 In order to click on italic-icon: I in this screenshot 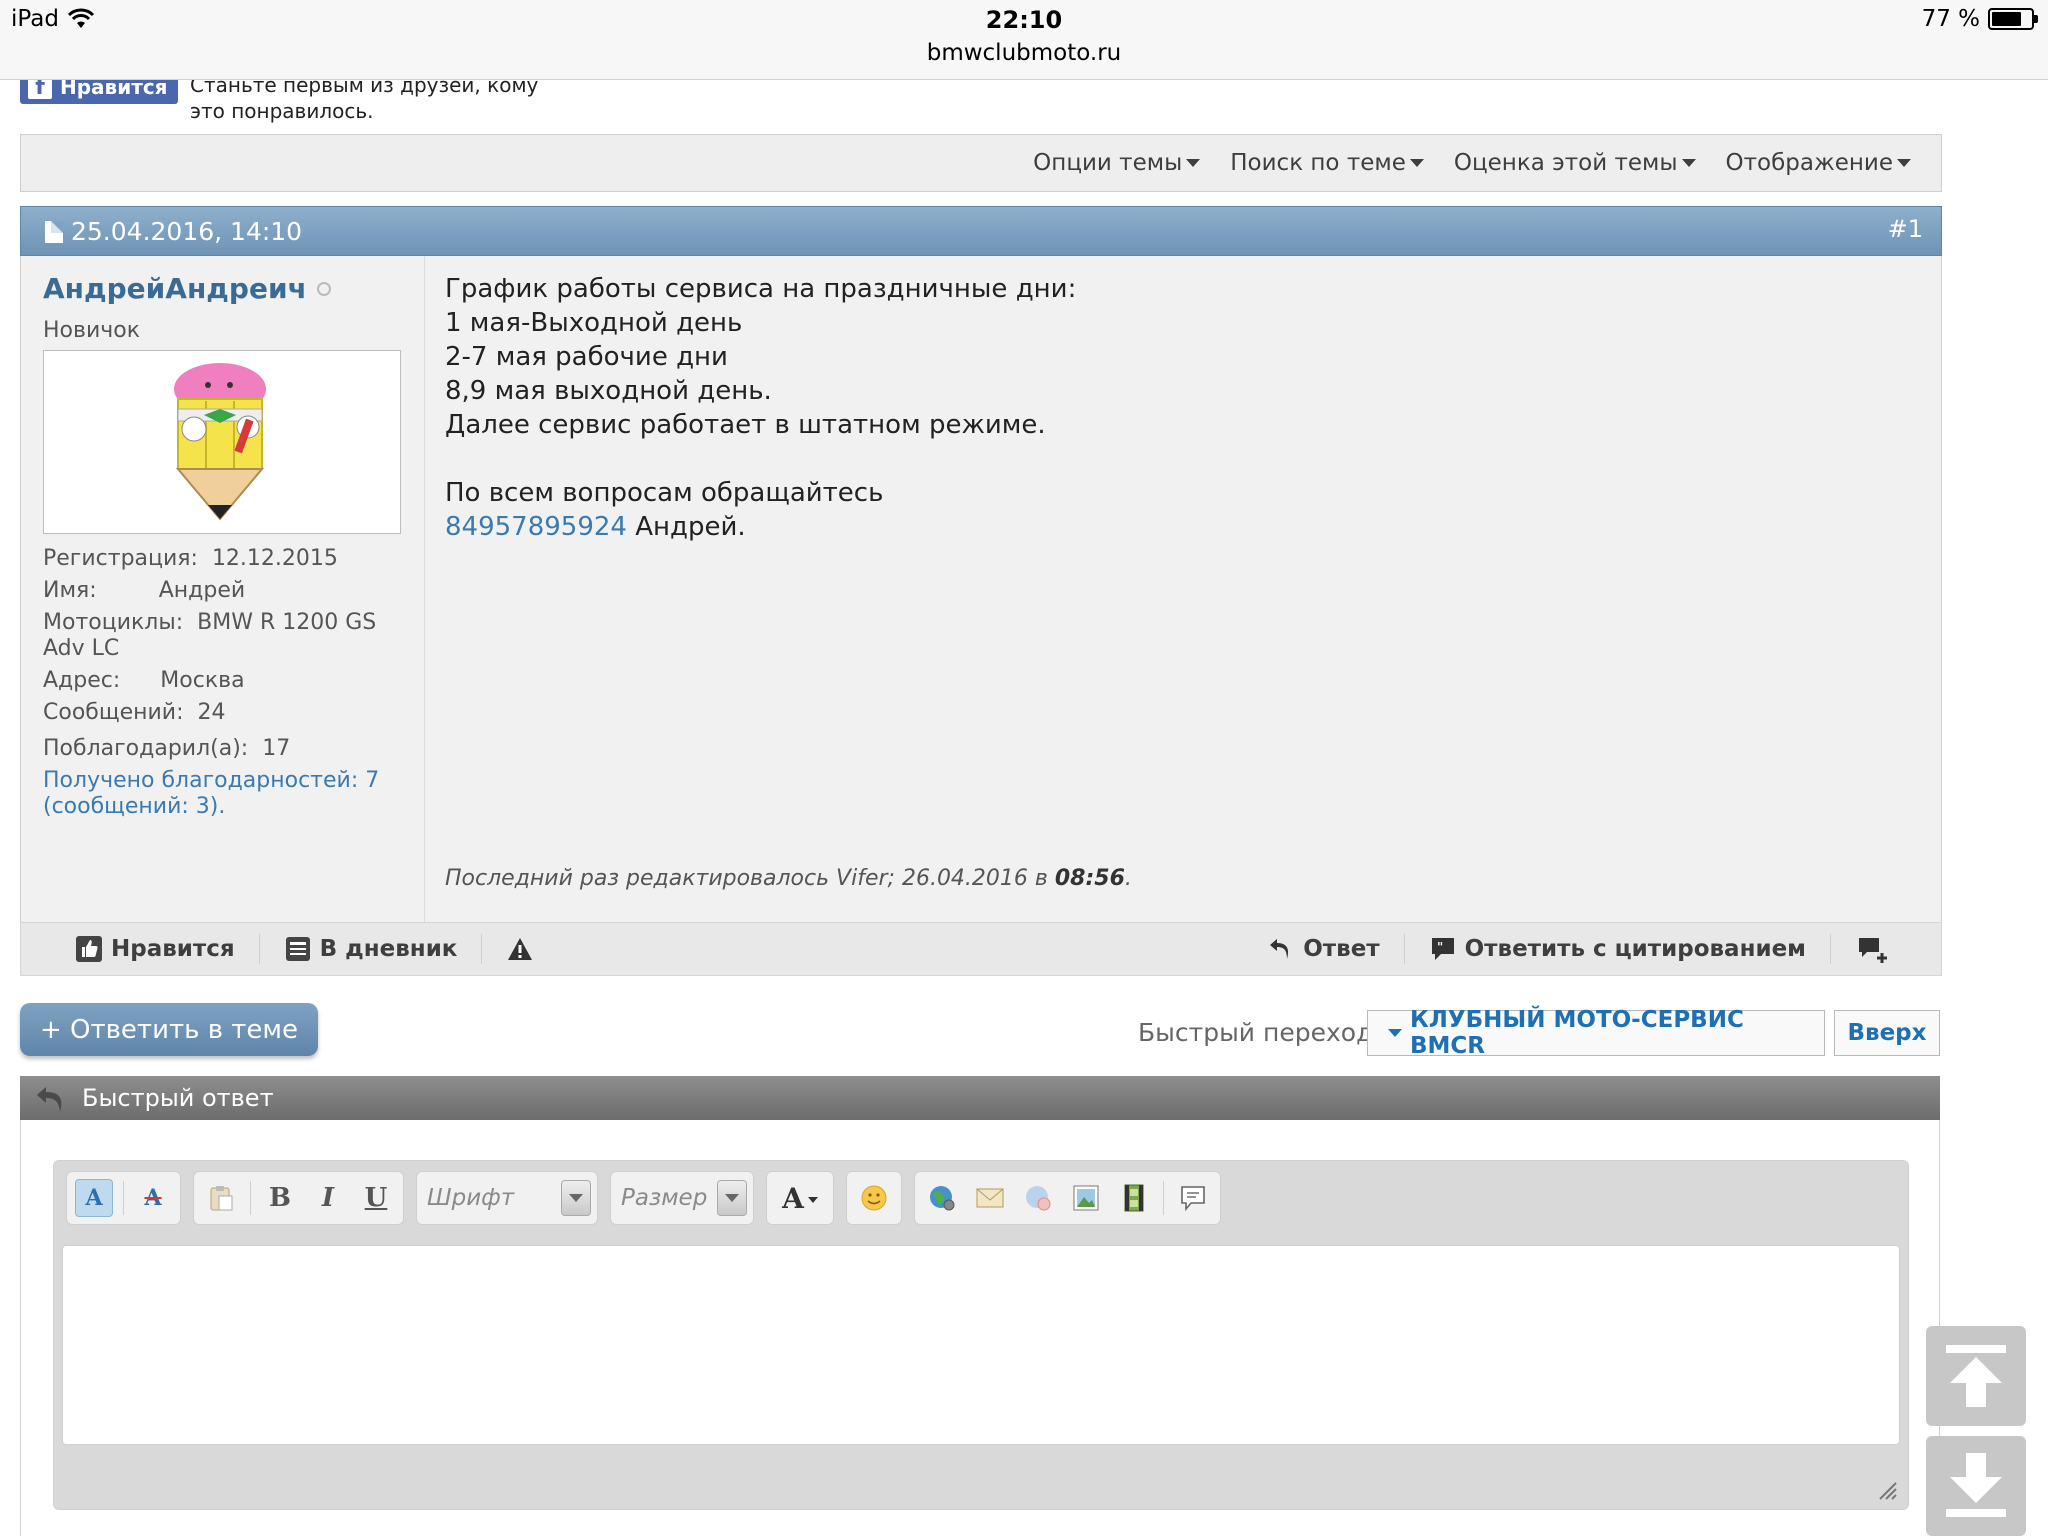, I will do `click(328, 1198)`.